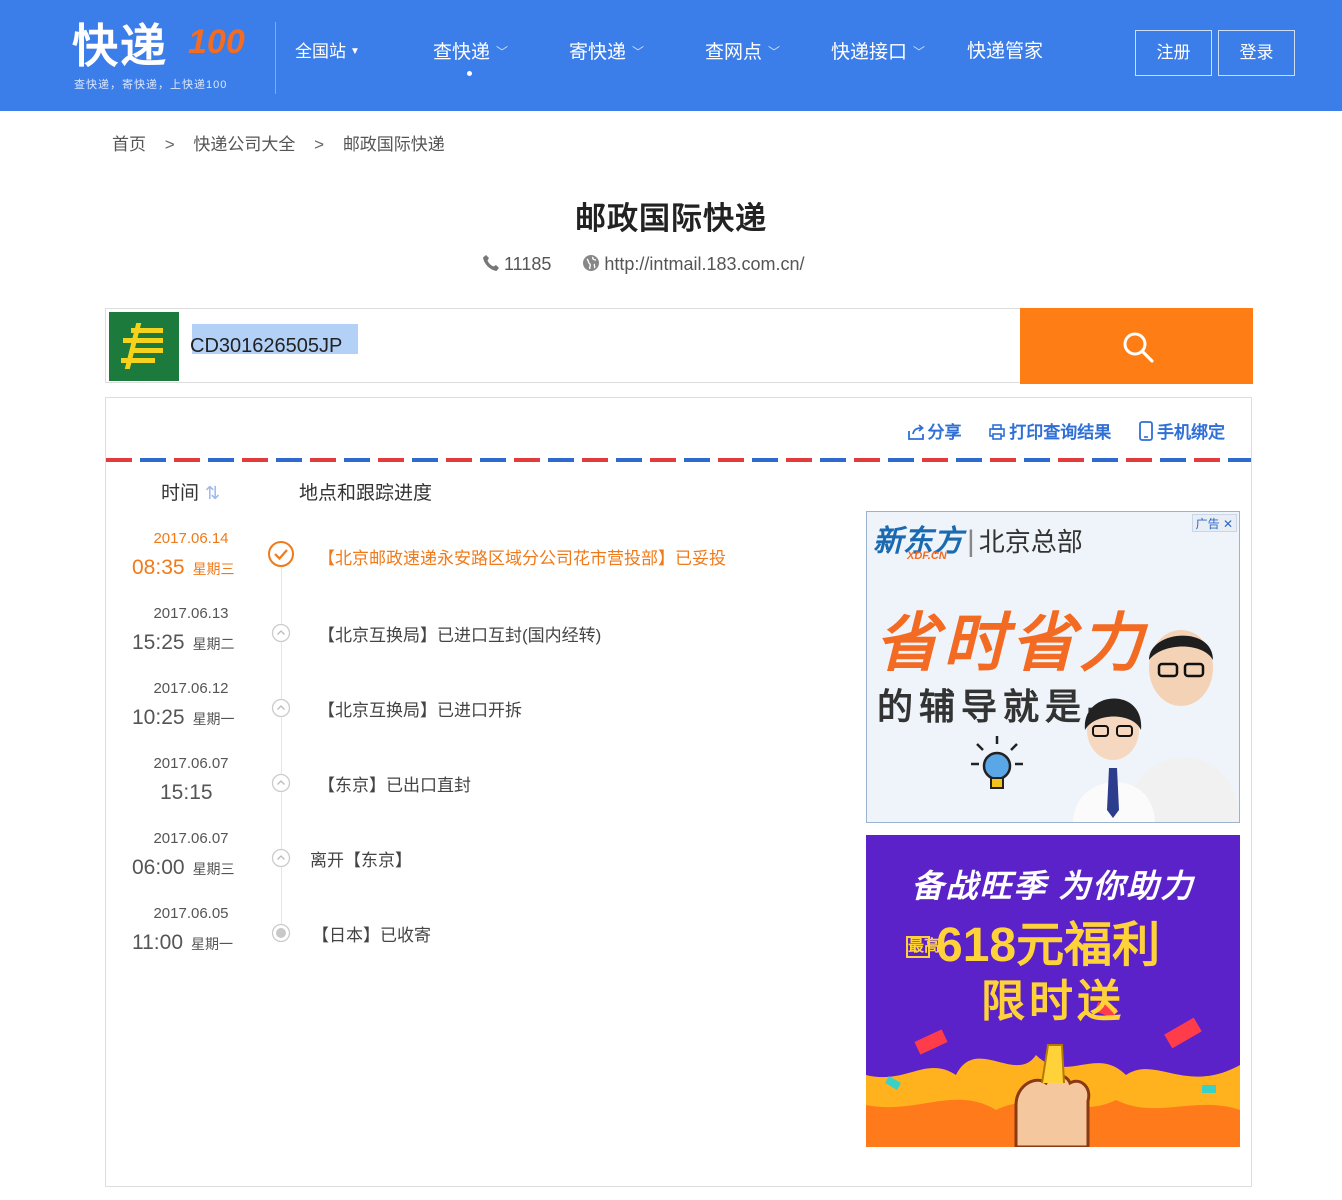 Image resolution: width=1342 pixels, height=1200 pixels. What do you see at coordinates (476, 860) in the screenshot?
I see `tracking-event: 2017.06.07 06:00 星期三 离开【东京】` at bounding box center [476, 860].